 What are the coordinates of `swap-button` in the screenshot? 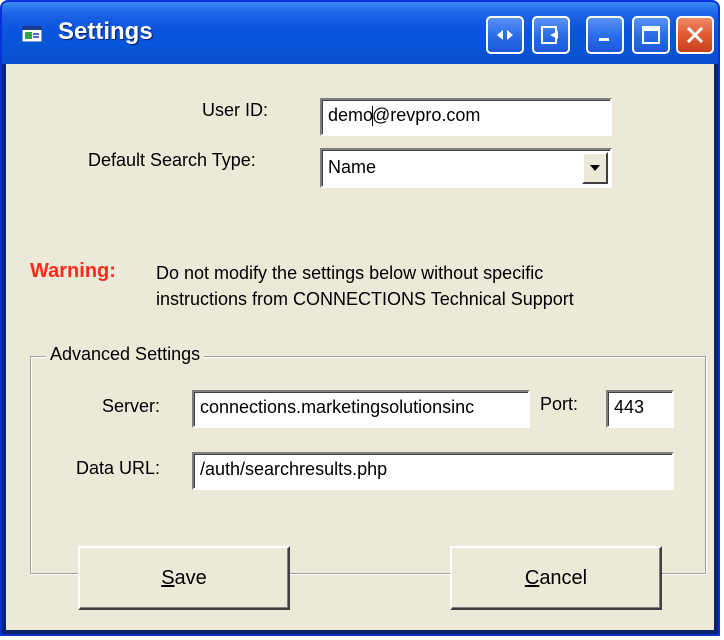 It's located at (505, 35).